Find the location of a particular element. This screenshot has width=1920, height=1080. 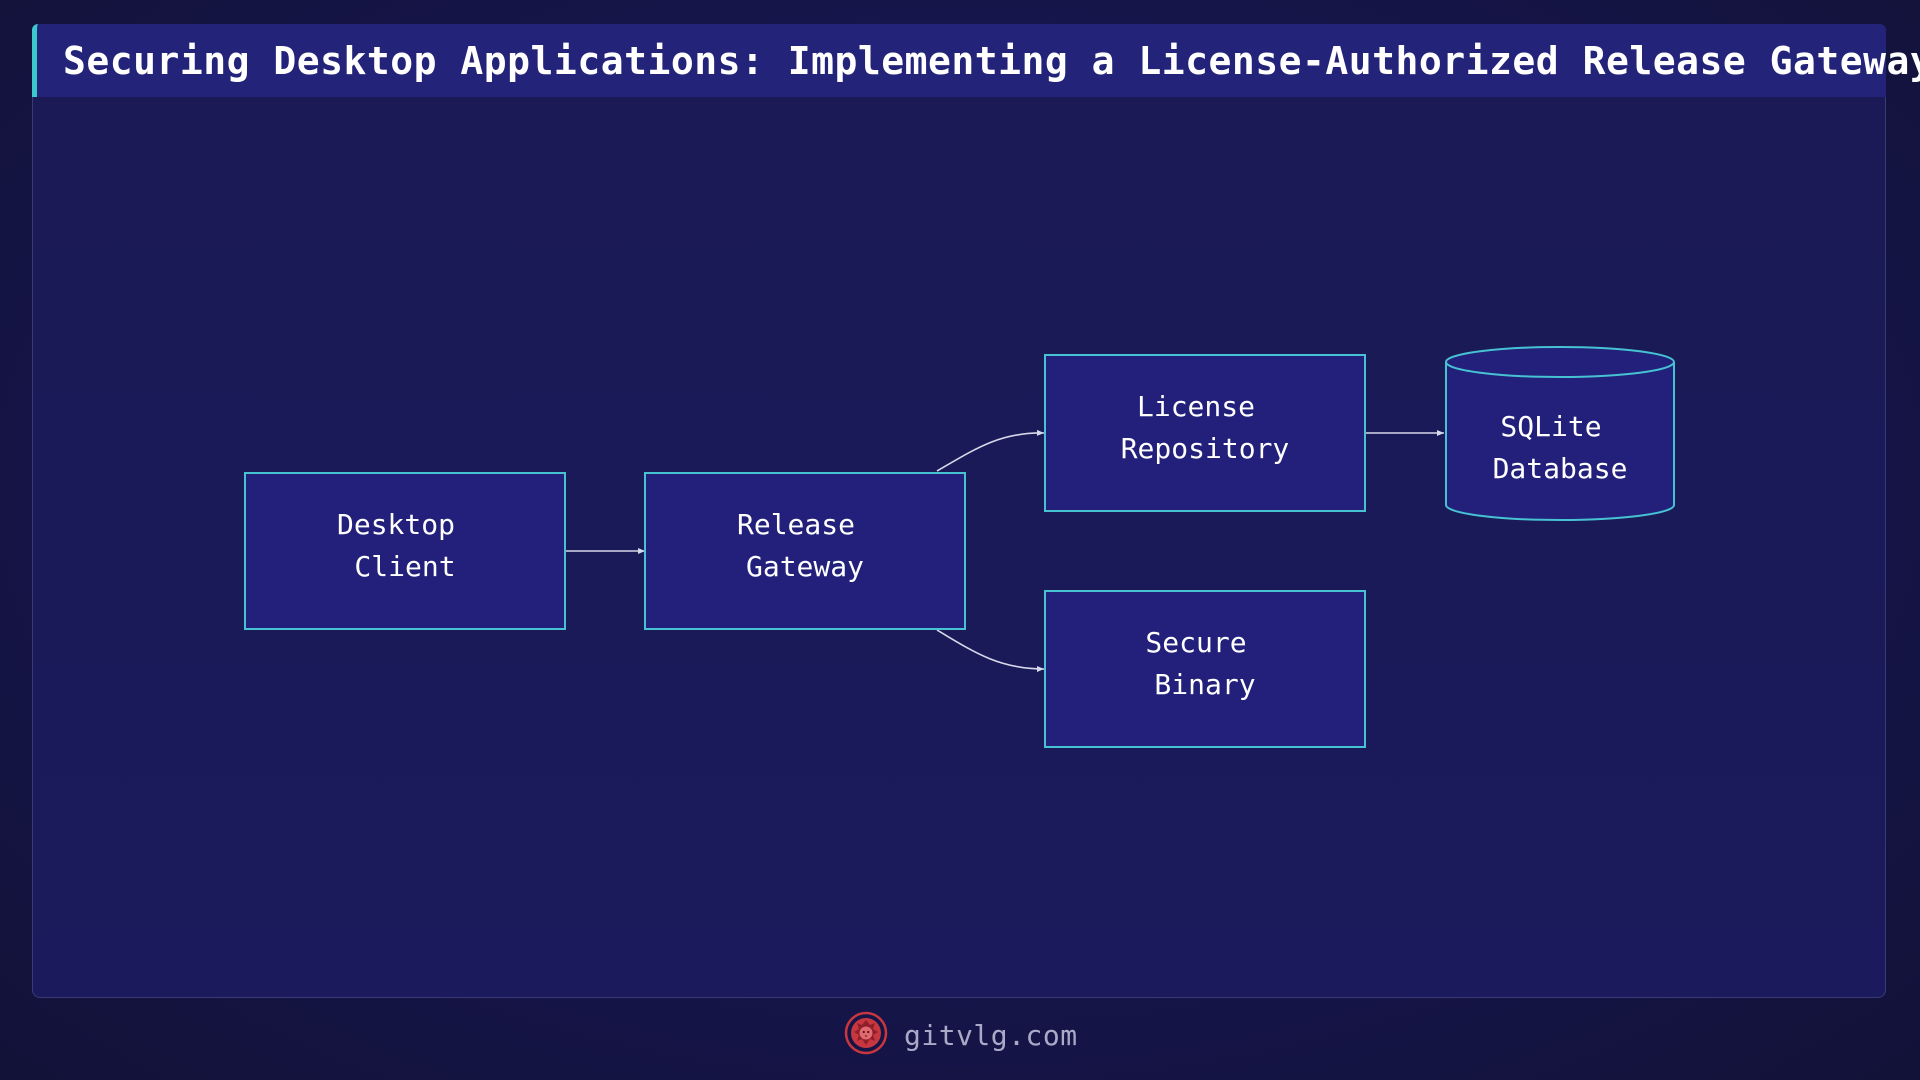

node-release-gateway-label-line1: Release is located at coordinates (796, 524).